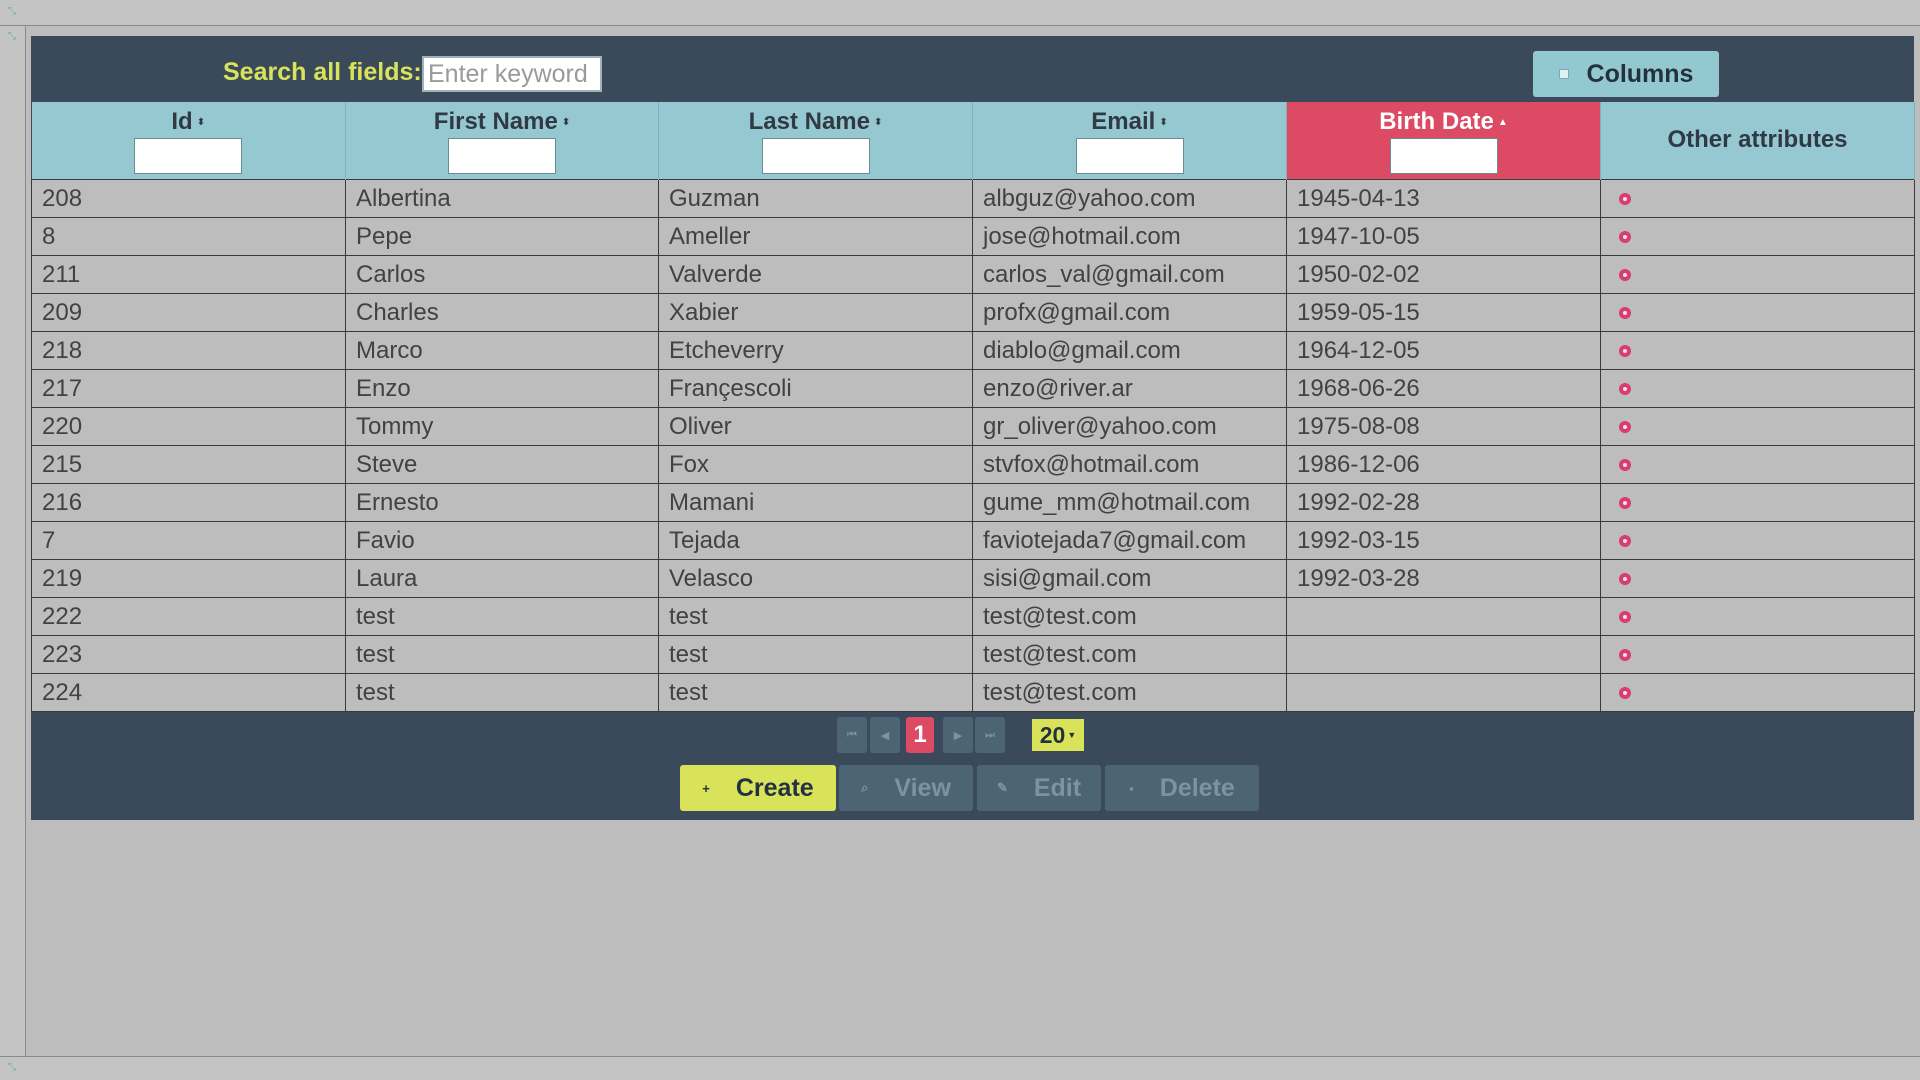 This screenshot has height=1080, width=1920. I want to click on filter-input-email, so click(1129, 156).